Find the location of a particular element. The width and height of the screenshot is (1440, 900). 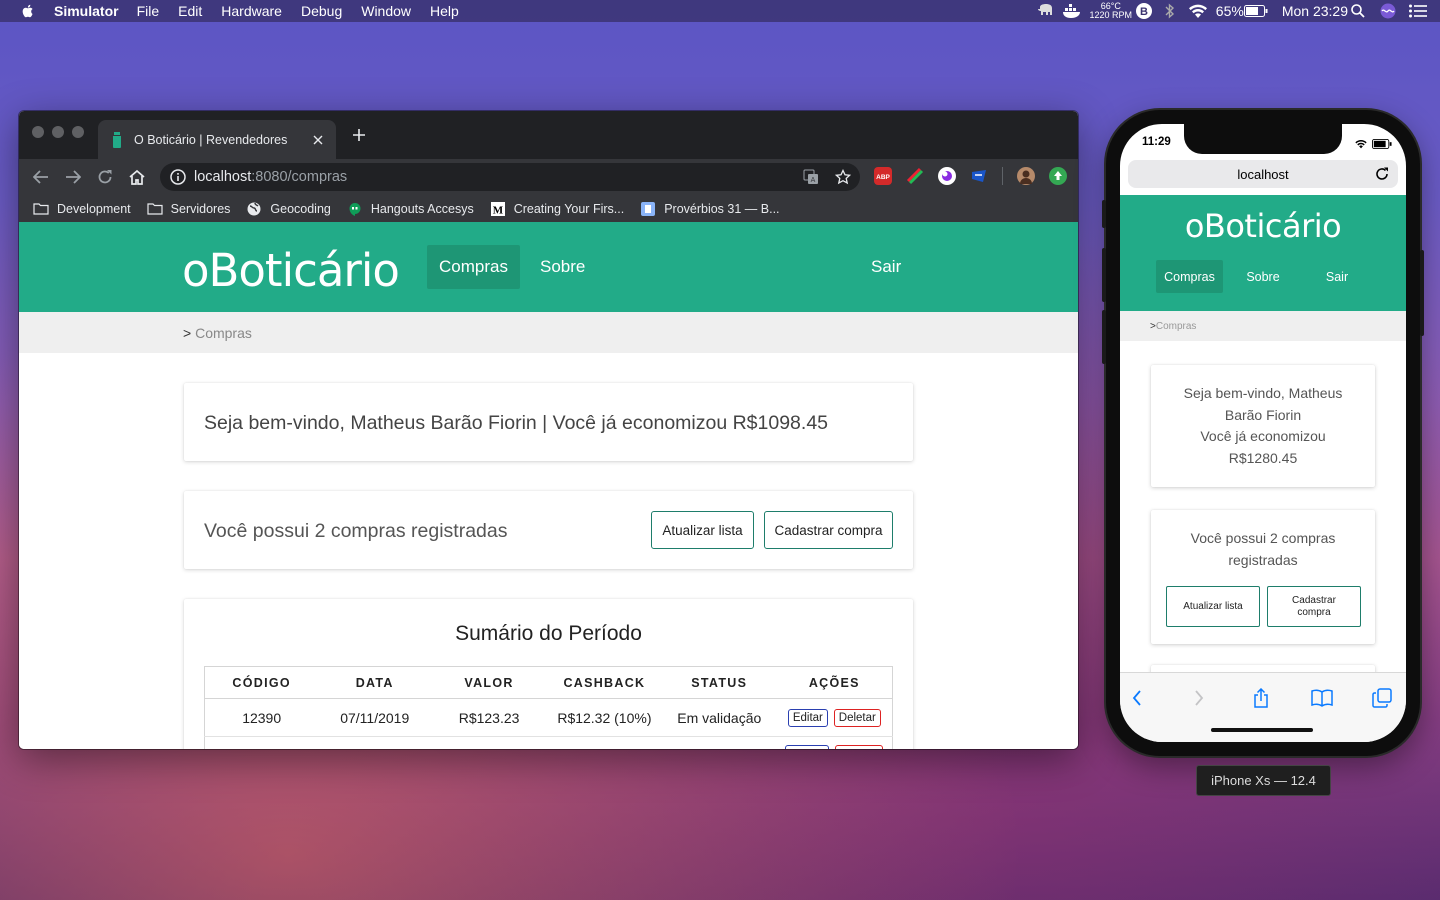

delete-button is located at coordinates (859, 747).